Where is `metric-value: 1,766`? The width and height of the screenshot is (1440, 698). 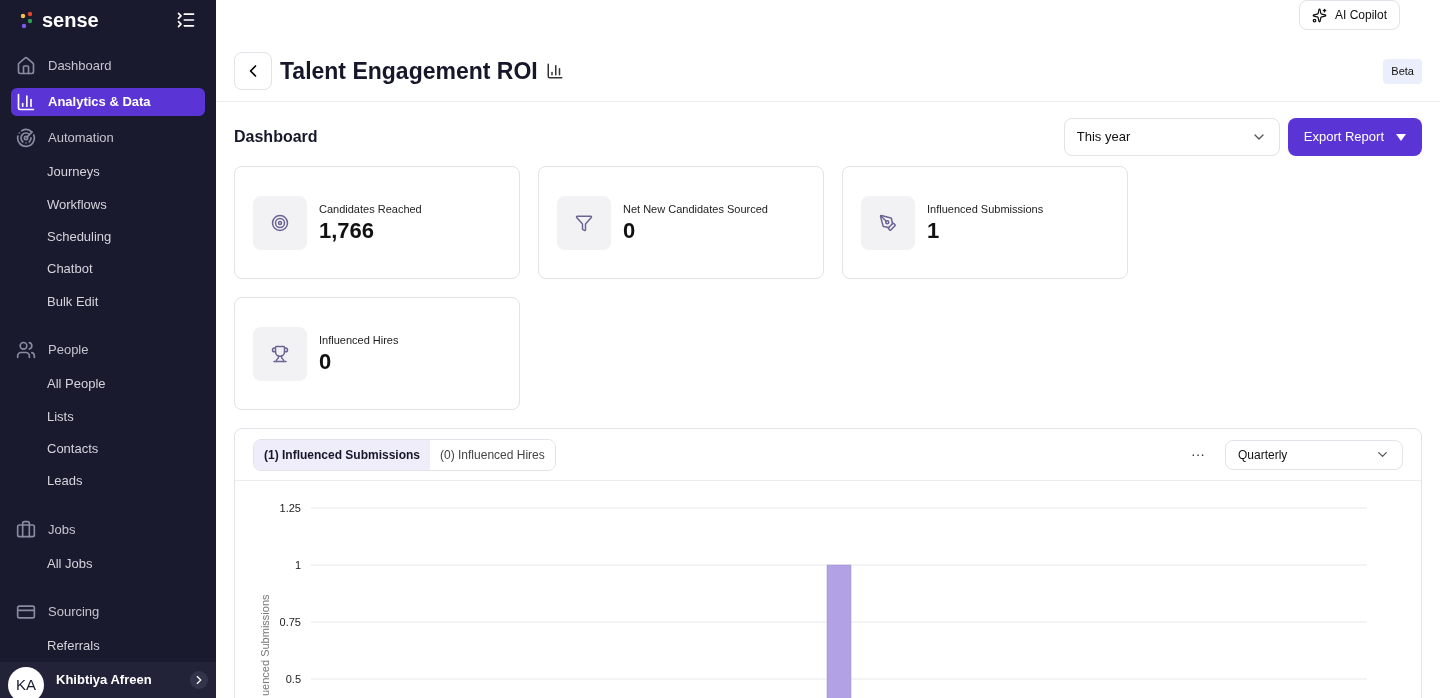 metric-value: 1,766 is located at coordinates (347, 231).